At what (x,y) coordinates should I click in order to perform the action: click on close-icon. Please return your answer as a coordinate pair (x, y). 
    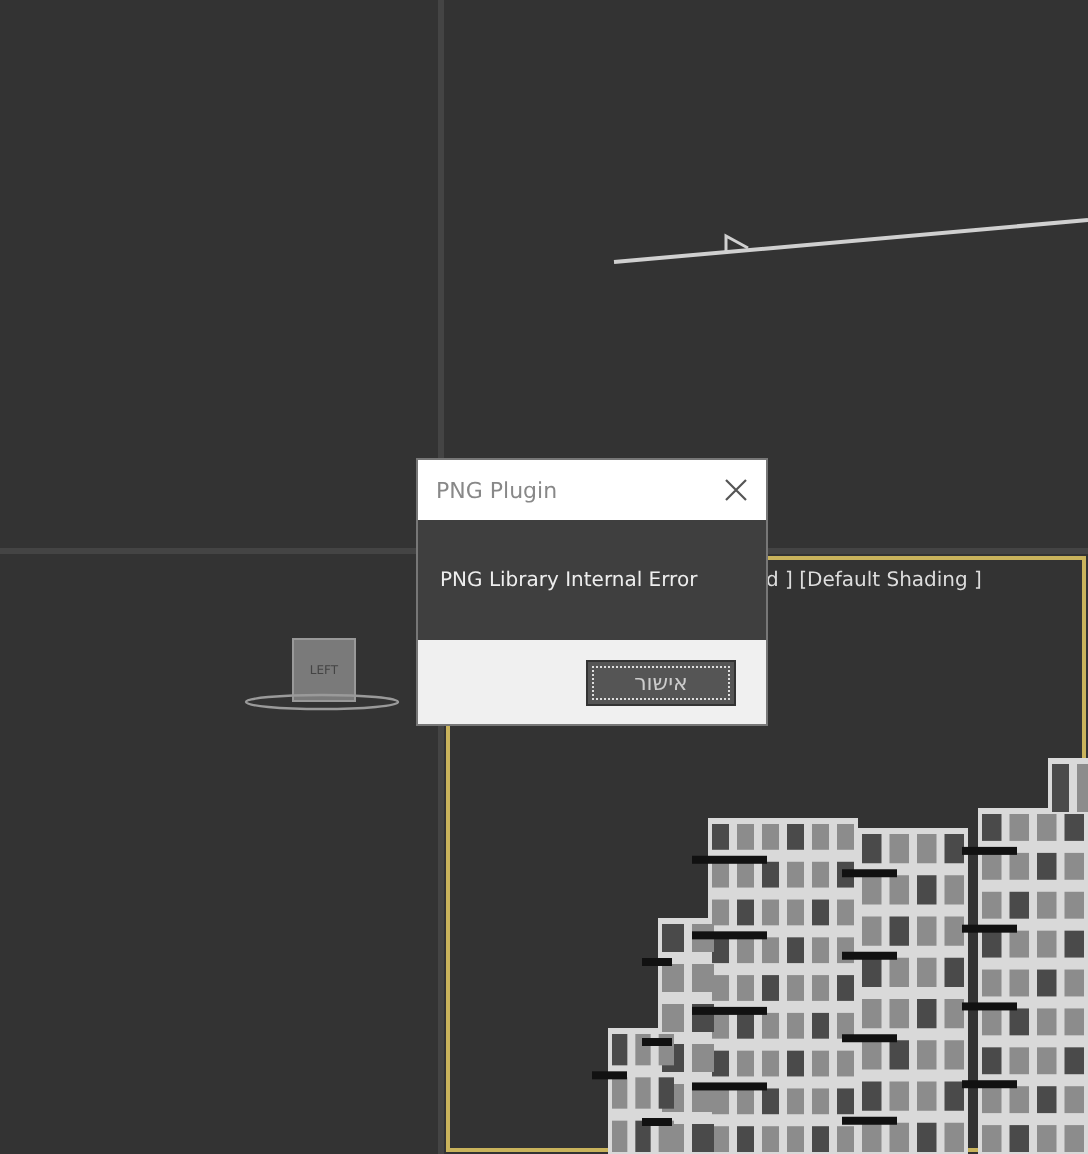
    Looking at the image, I should click on (736, 490).